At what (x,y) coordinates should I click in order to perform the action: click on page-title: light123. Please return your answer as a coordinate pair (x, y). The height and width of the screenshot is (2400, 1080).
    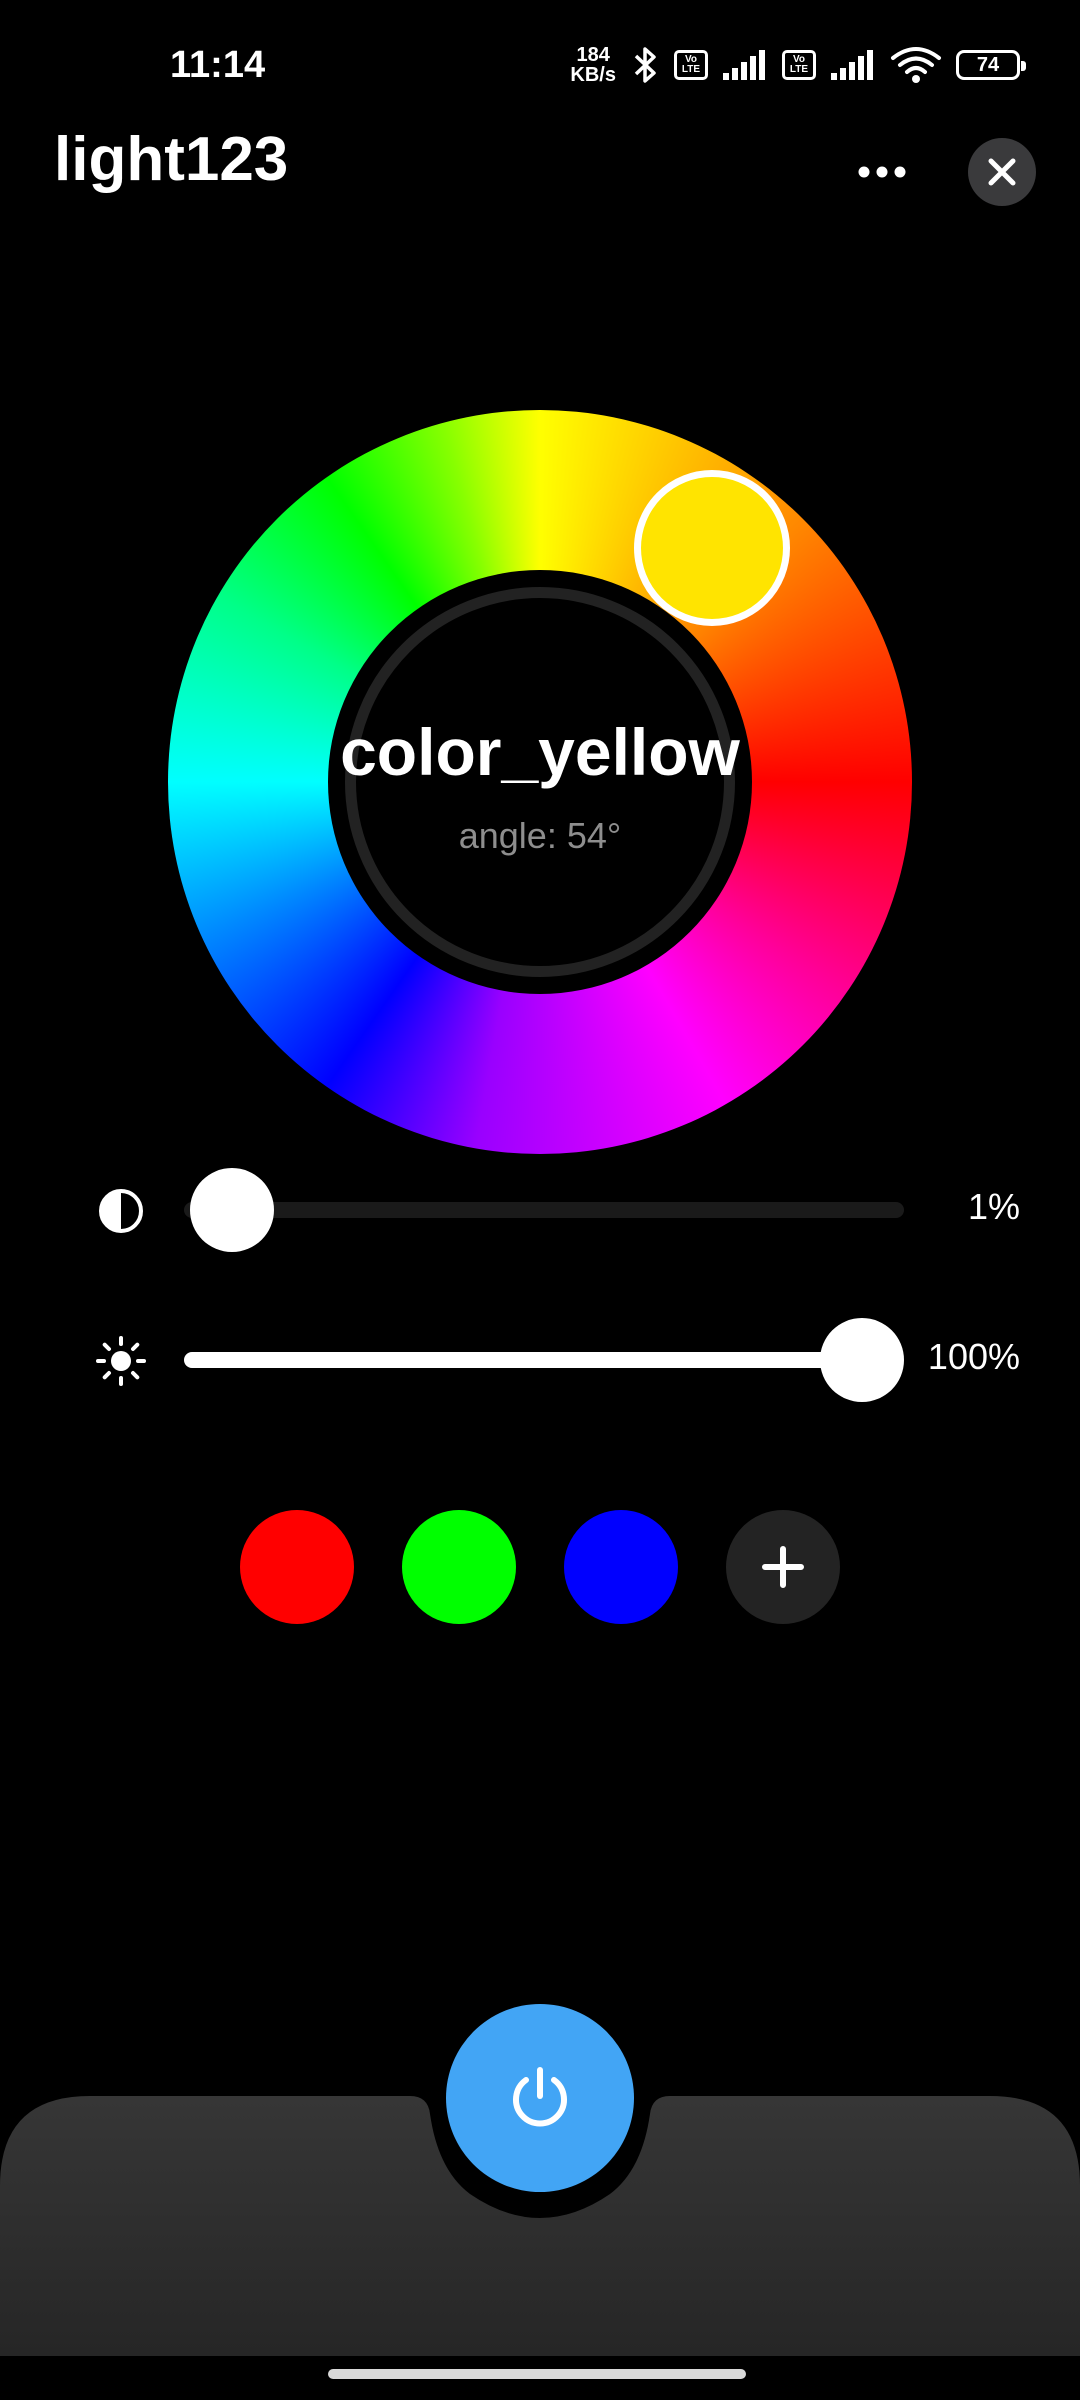
    Looking at the image, I should click on (171, 159).